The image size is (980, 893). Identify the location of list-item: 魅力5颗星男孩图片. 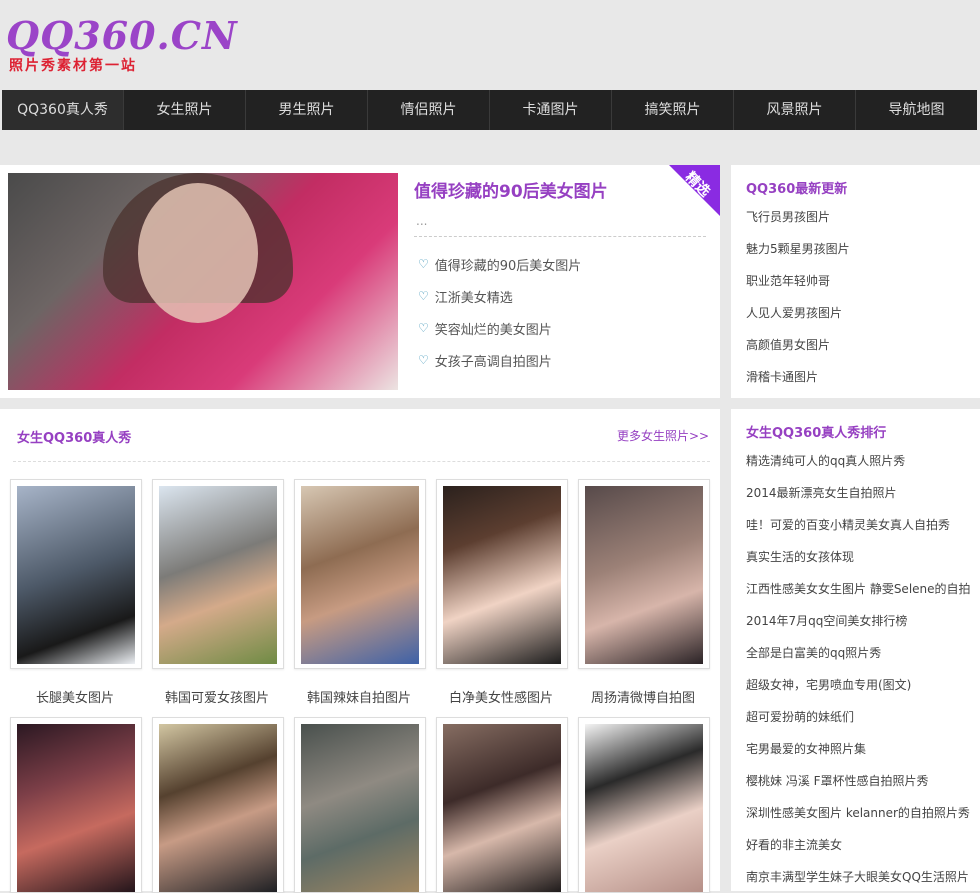
(860, 248).